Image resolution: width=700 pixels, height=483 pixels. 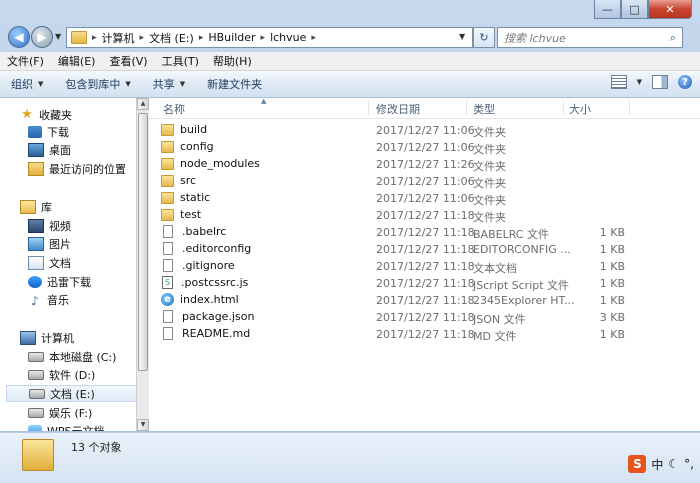 What do you see at coordinates (36, 243) in the screenshot?
I see `picture-icon` at bounding box center [36, 243].